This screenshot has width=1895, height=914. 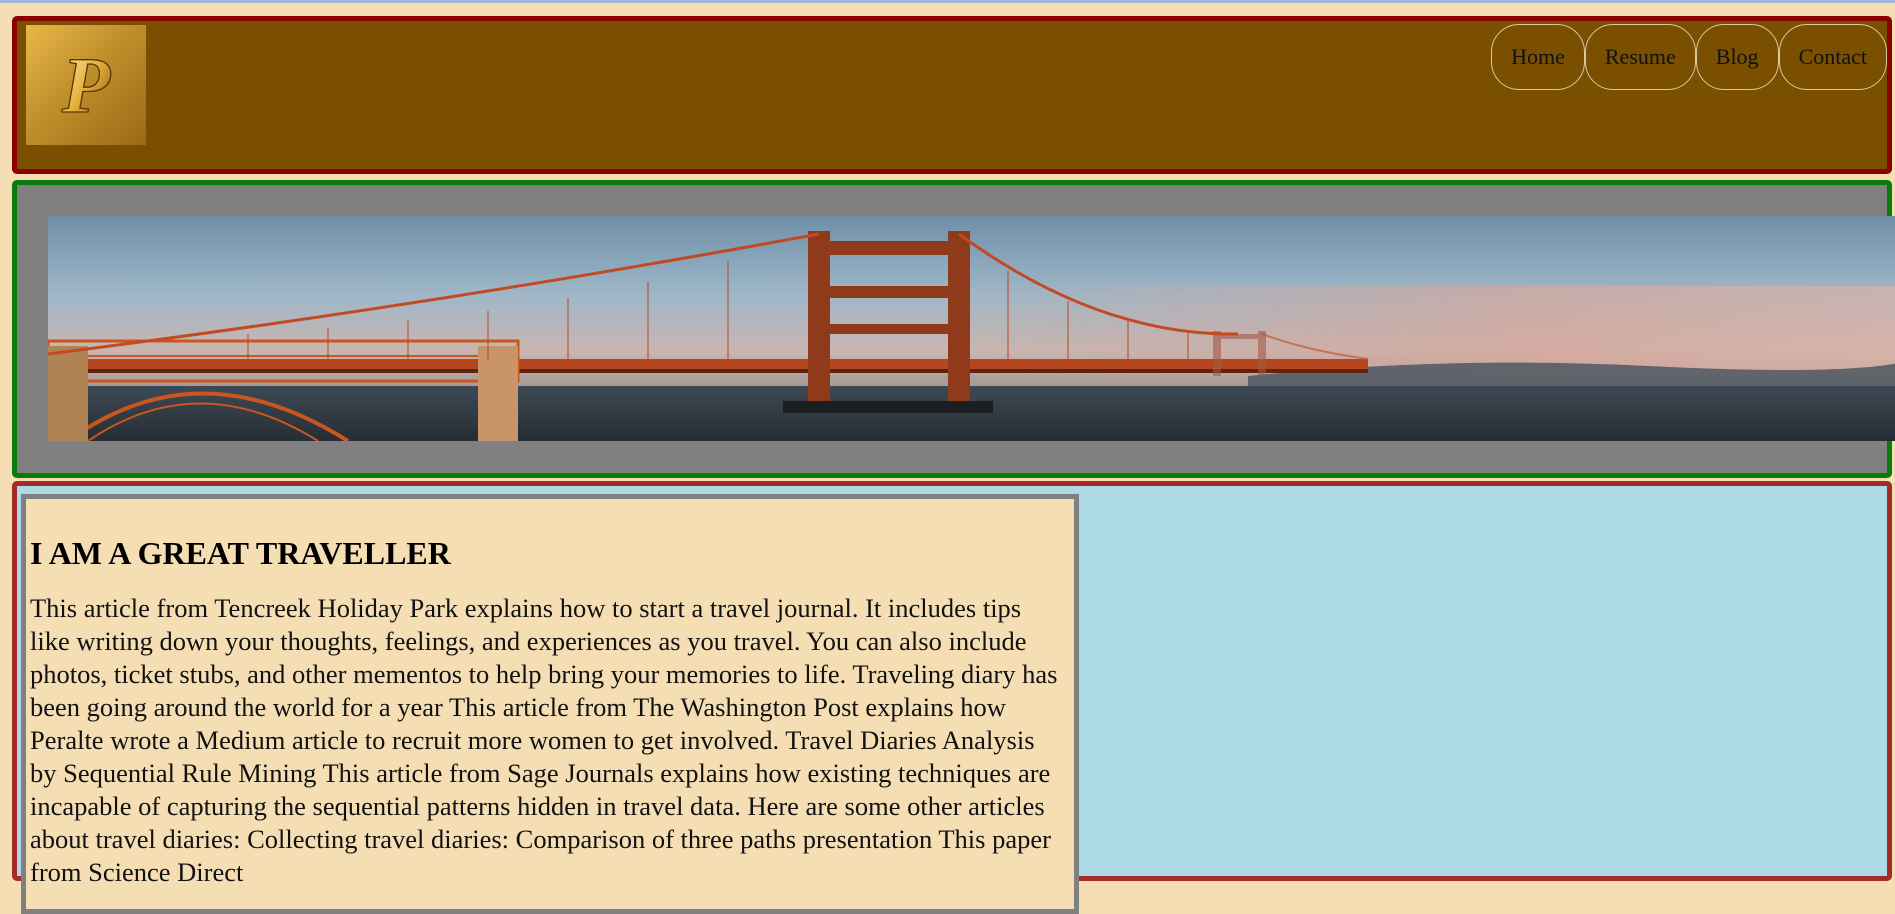 I want to click on nav-home-button: Home, so click(x=1538, y=57).